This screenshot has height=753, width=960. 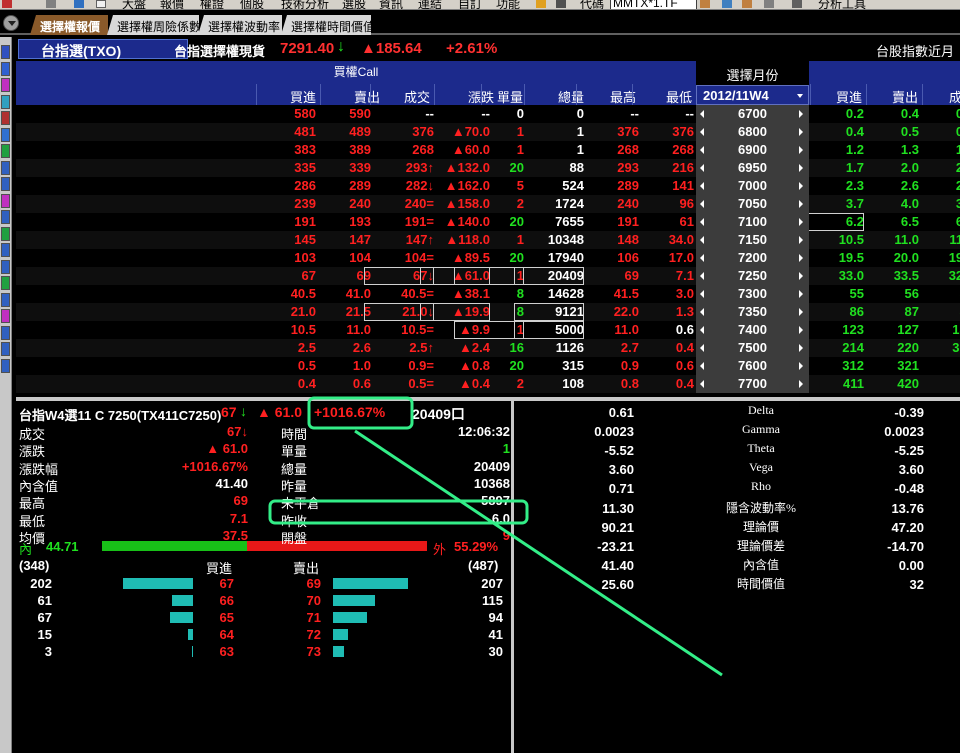 I want to click on magnify-icon, so click(x=705, y=4).